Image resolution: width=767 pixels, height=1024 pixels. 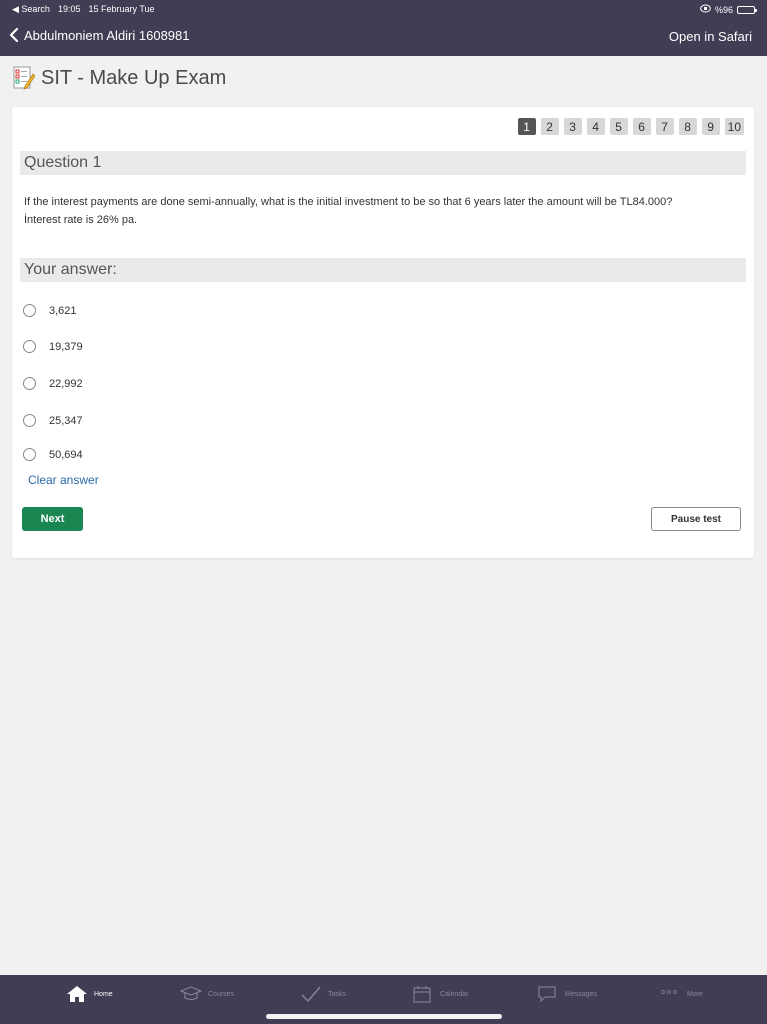 I want to click on answer-option-2: 19,379, so click(x=53, y=346).